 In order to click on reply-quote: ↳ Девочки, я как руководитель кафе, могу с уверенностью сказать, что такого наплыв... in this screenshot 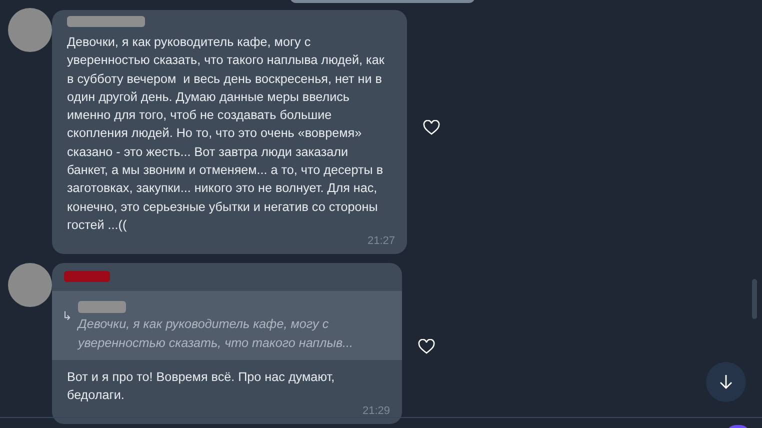, I will do `click(227, 325)`.